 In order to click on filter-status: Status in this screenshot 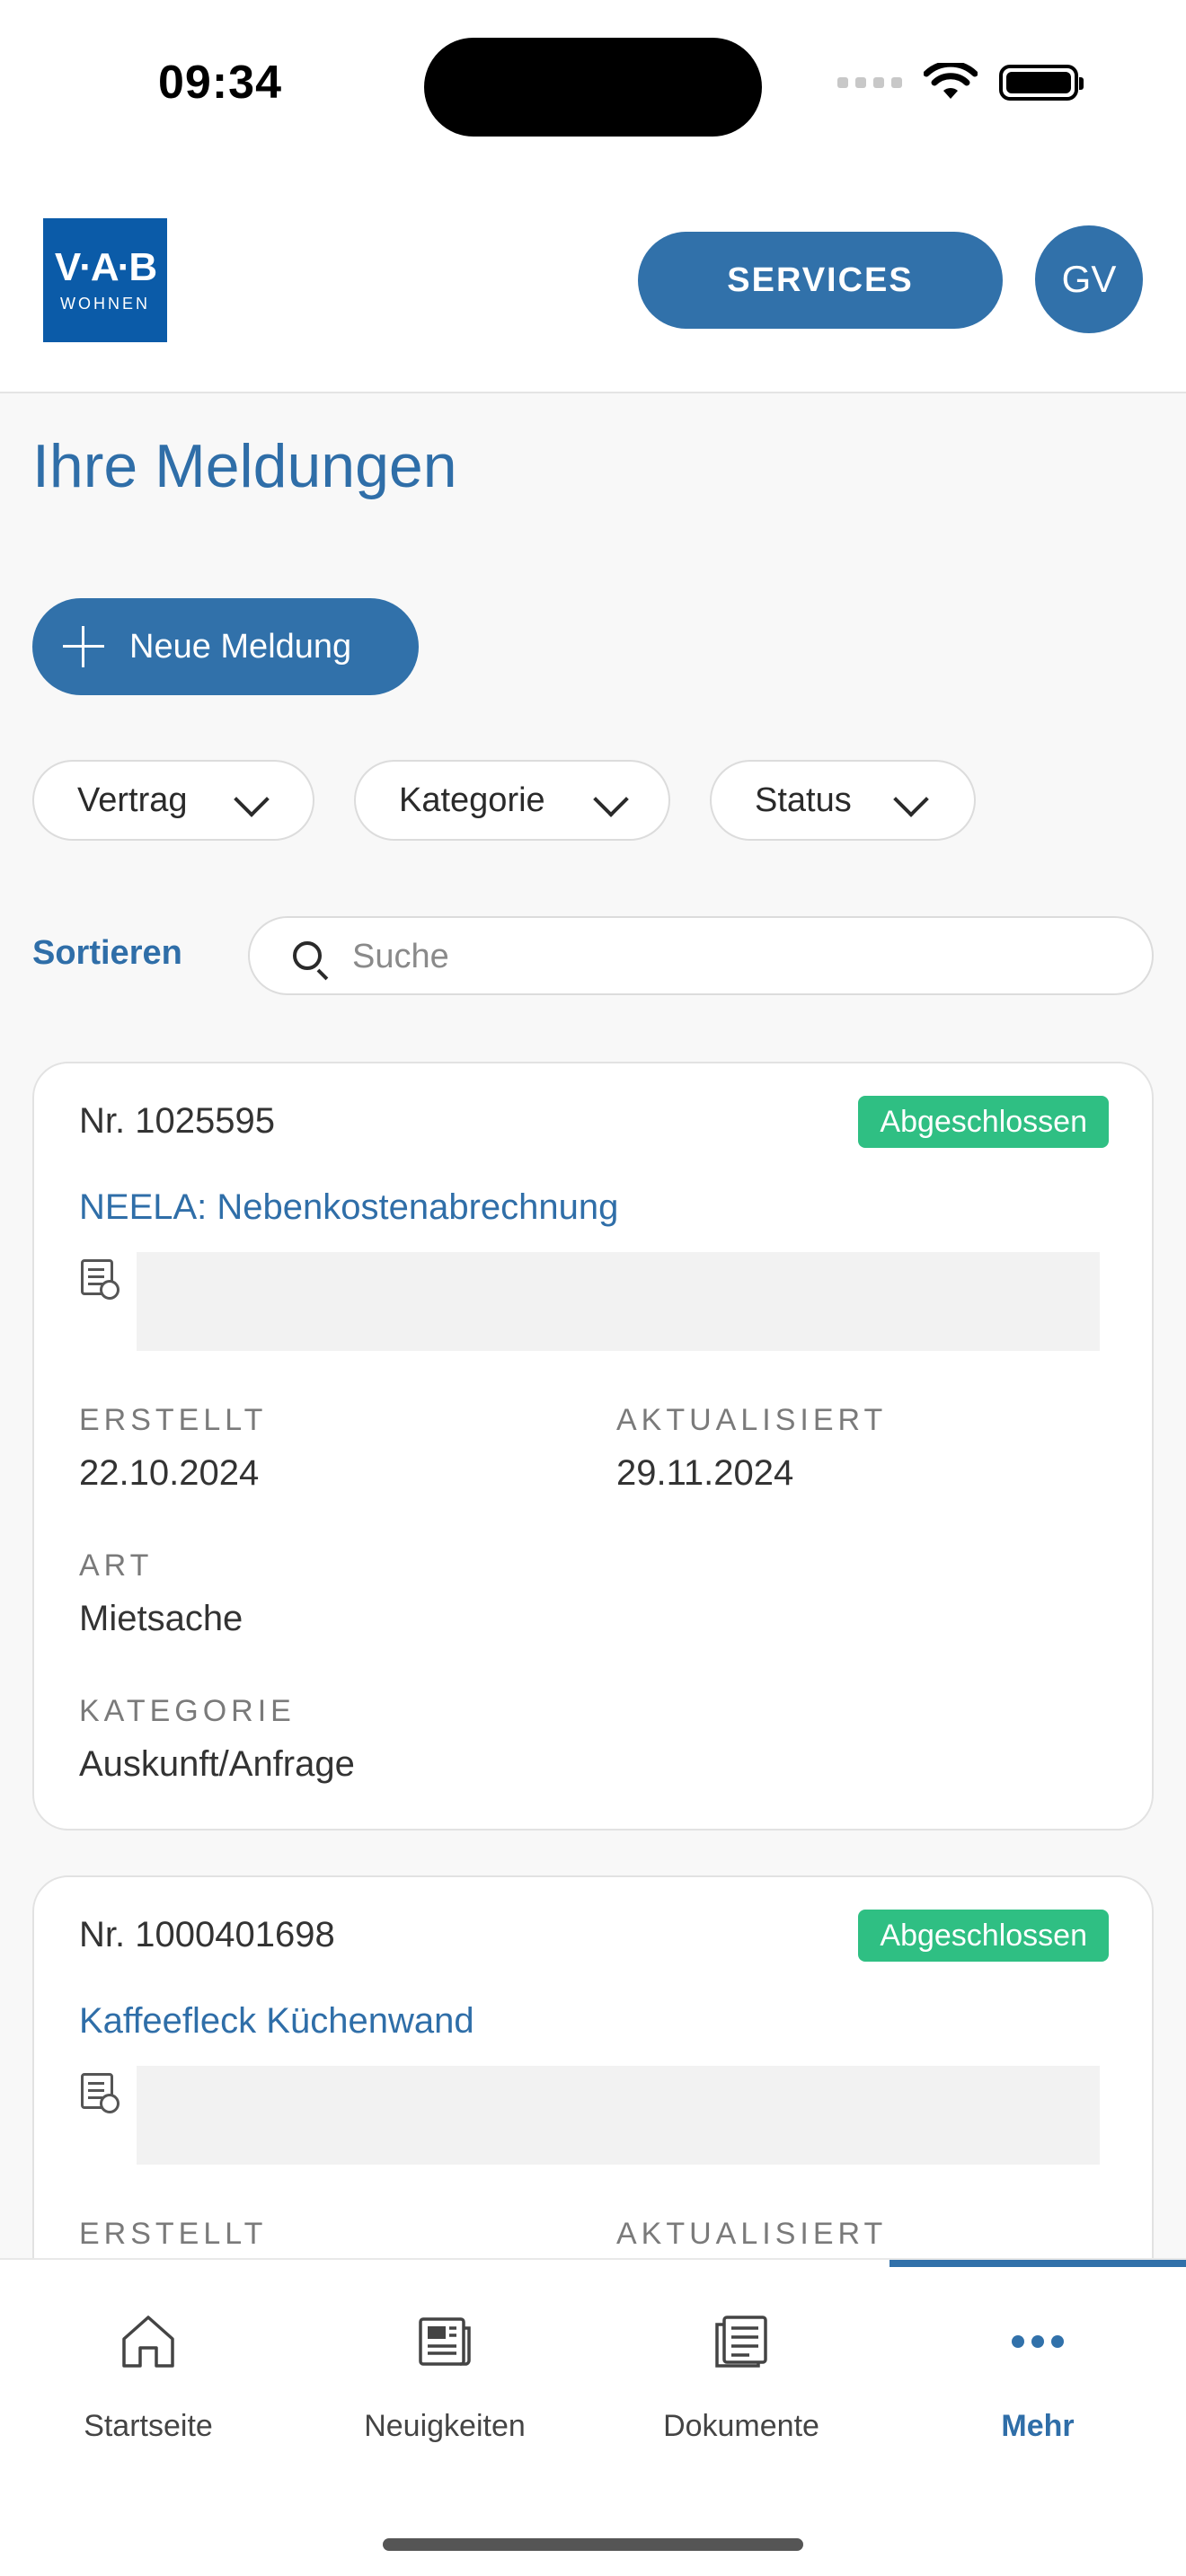, I will do `click(843, 800)`.